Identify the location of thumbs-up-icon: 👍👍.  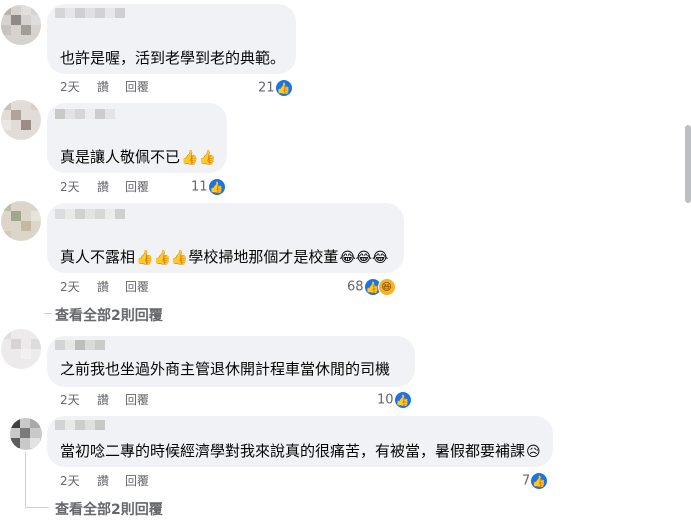
(198, 158).